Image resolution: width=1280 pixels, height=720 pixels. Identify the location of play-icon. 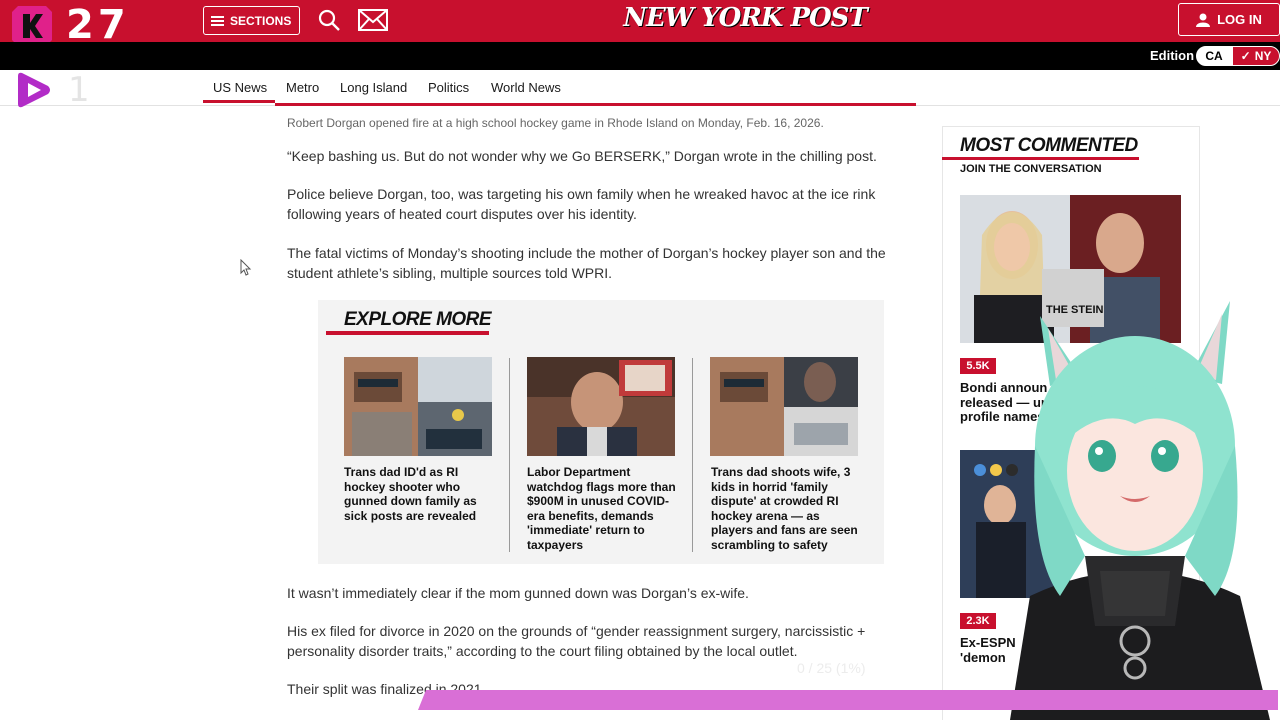
(34, 90).